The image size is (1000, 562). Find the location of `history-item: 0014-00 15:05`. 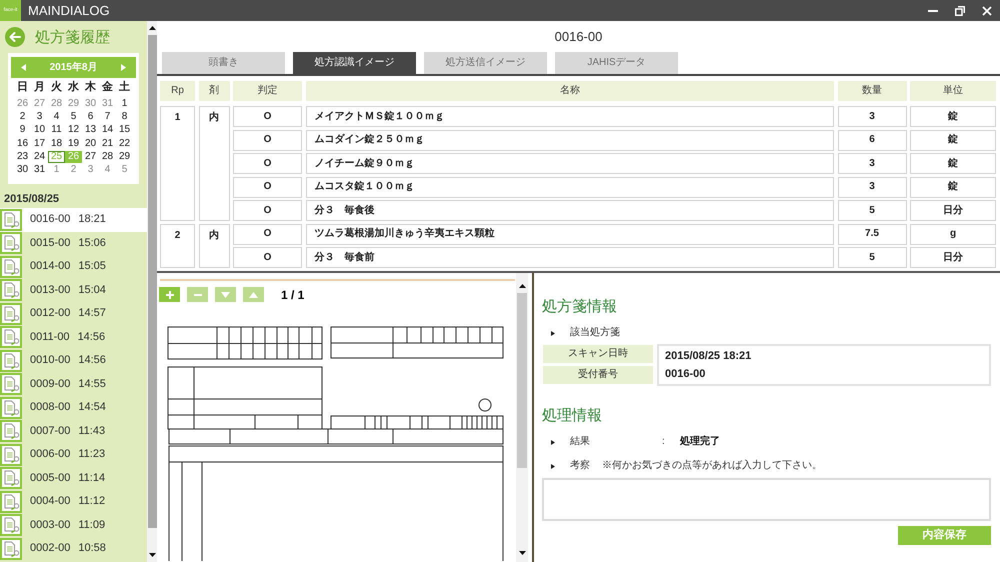

history-item: 0014-00 15:05 is located at coordinates (73, 266).